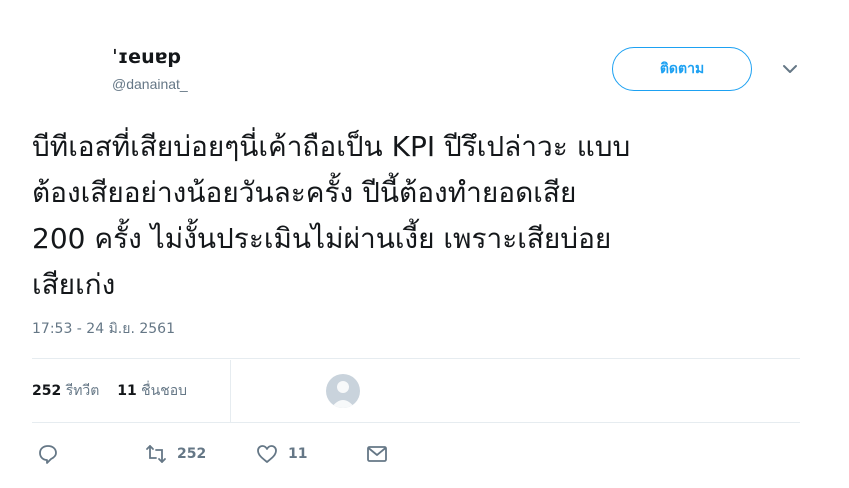 The image size is (849, 488). I want to click on follow-button: ติดตาม, so click(682, 69).